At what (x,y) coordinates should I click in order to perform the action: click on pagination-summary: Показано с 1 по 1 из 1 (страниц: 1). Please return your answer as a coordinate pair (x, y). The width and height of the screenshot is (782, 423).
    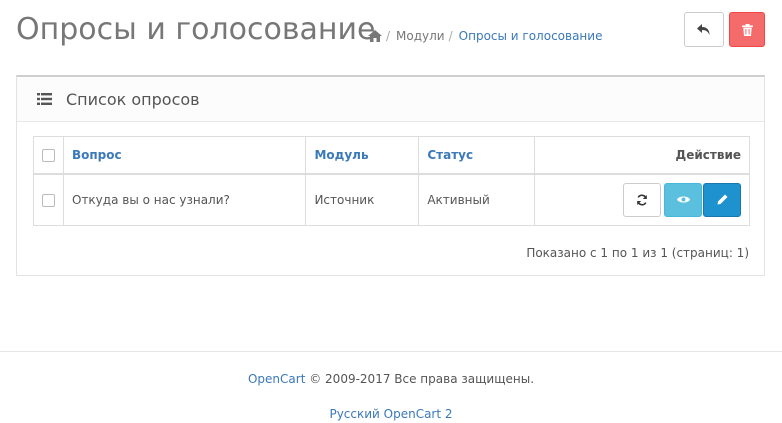
    Looking at the image, I should click on (637, 253).